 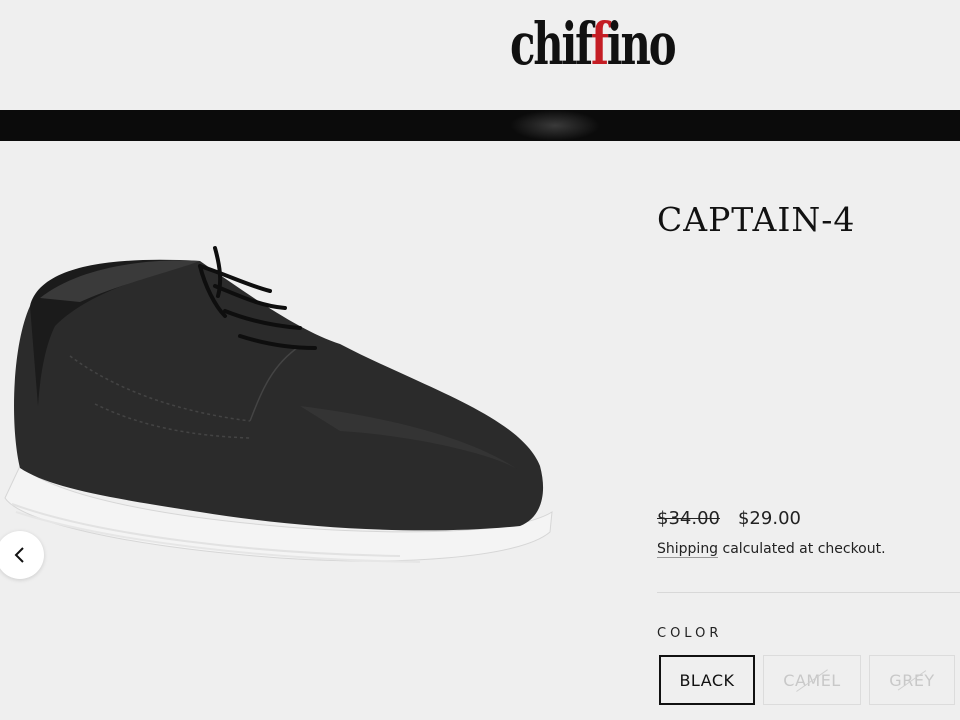 What do you see at coordinates (812, 680) in the screenshot?
I see `color-swatch-camel: CAMEL` at bounding box center [812, 680].